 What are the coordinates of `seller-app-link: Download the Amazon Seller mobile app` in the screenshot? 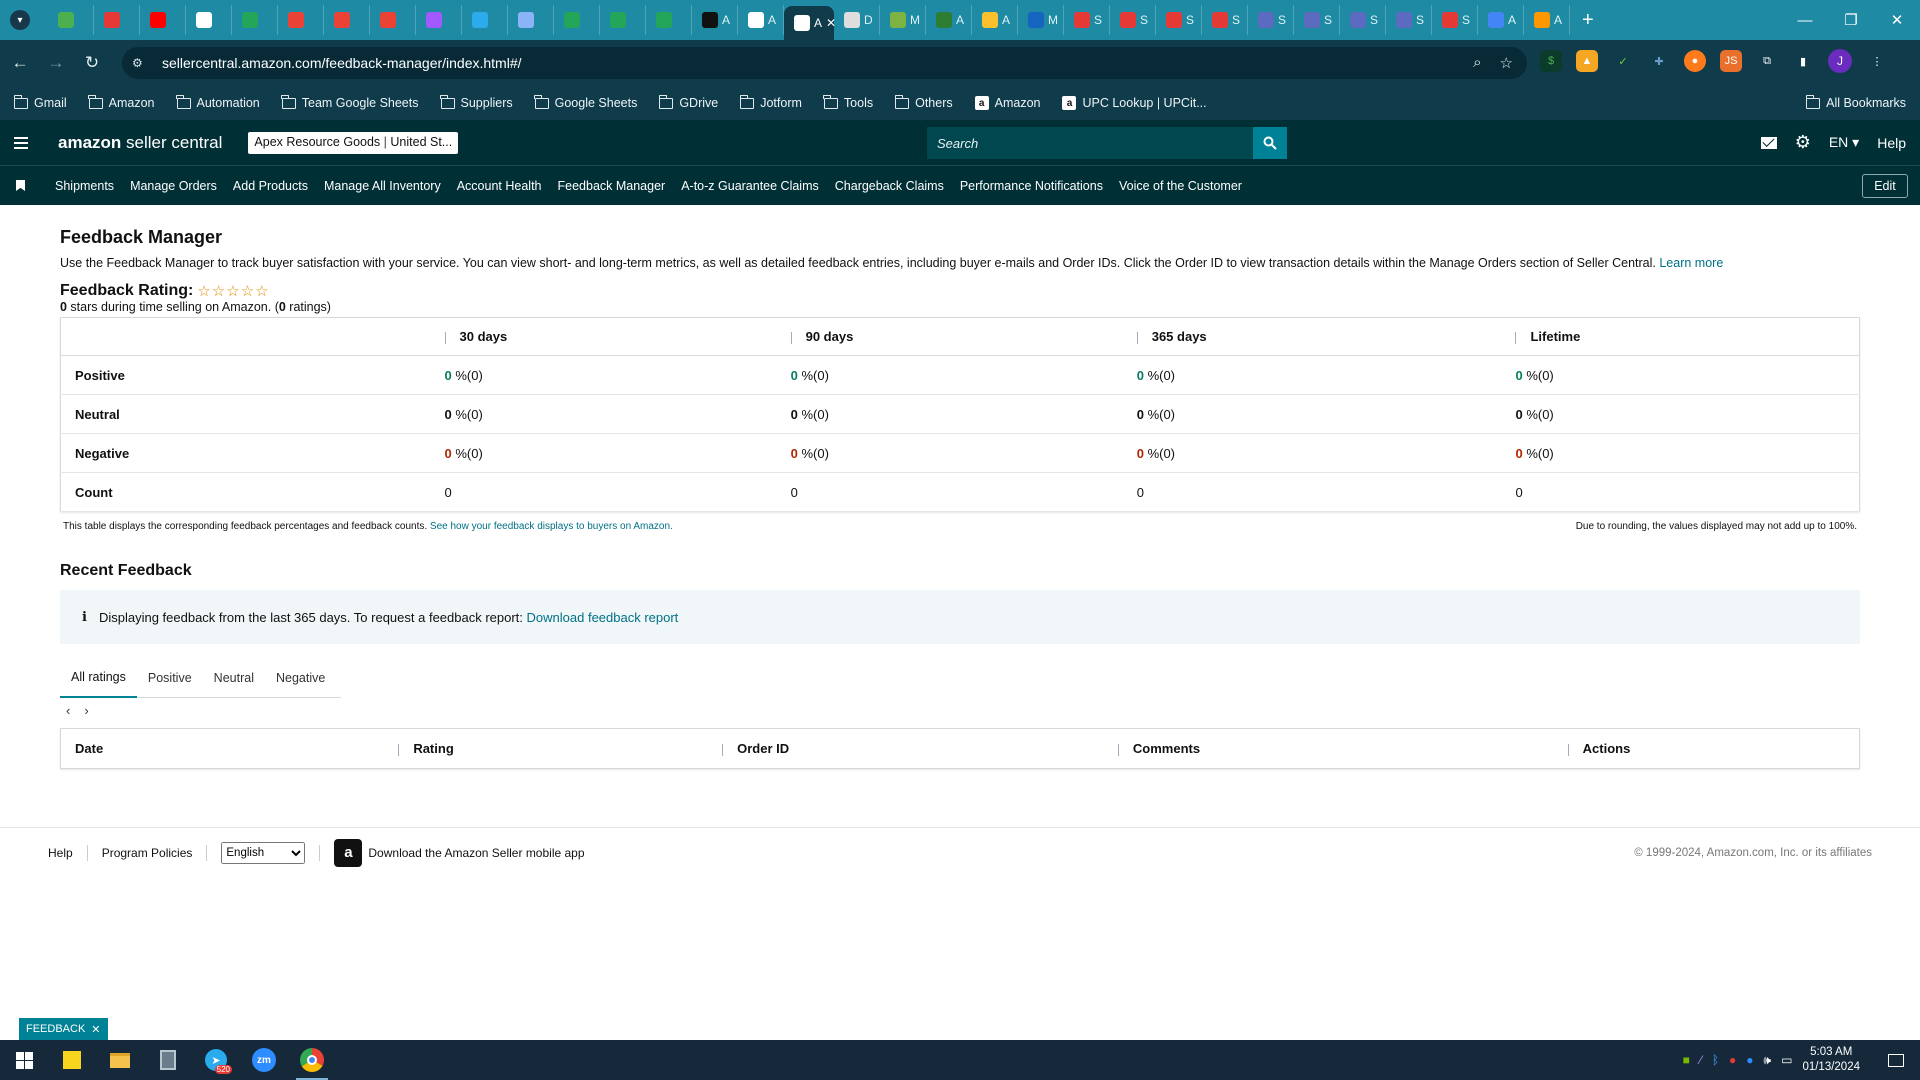 It's located at (476, 853).